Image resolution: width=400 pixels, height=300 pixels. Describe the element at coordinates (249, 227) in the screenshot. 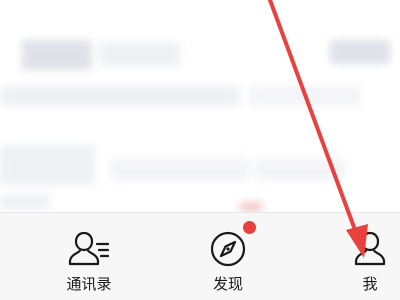

I see `notification-badge` at that location.